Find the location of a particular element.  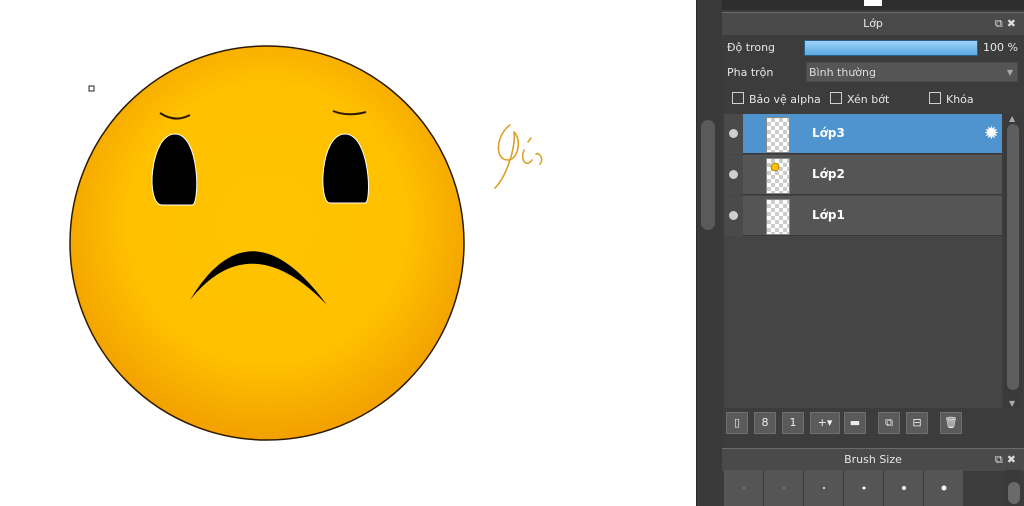

opacity-slider is located at coordinates (891, 48).